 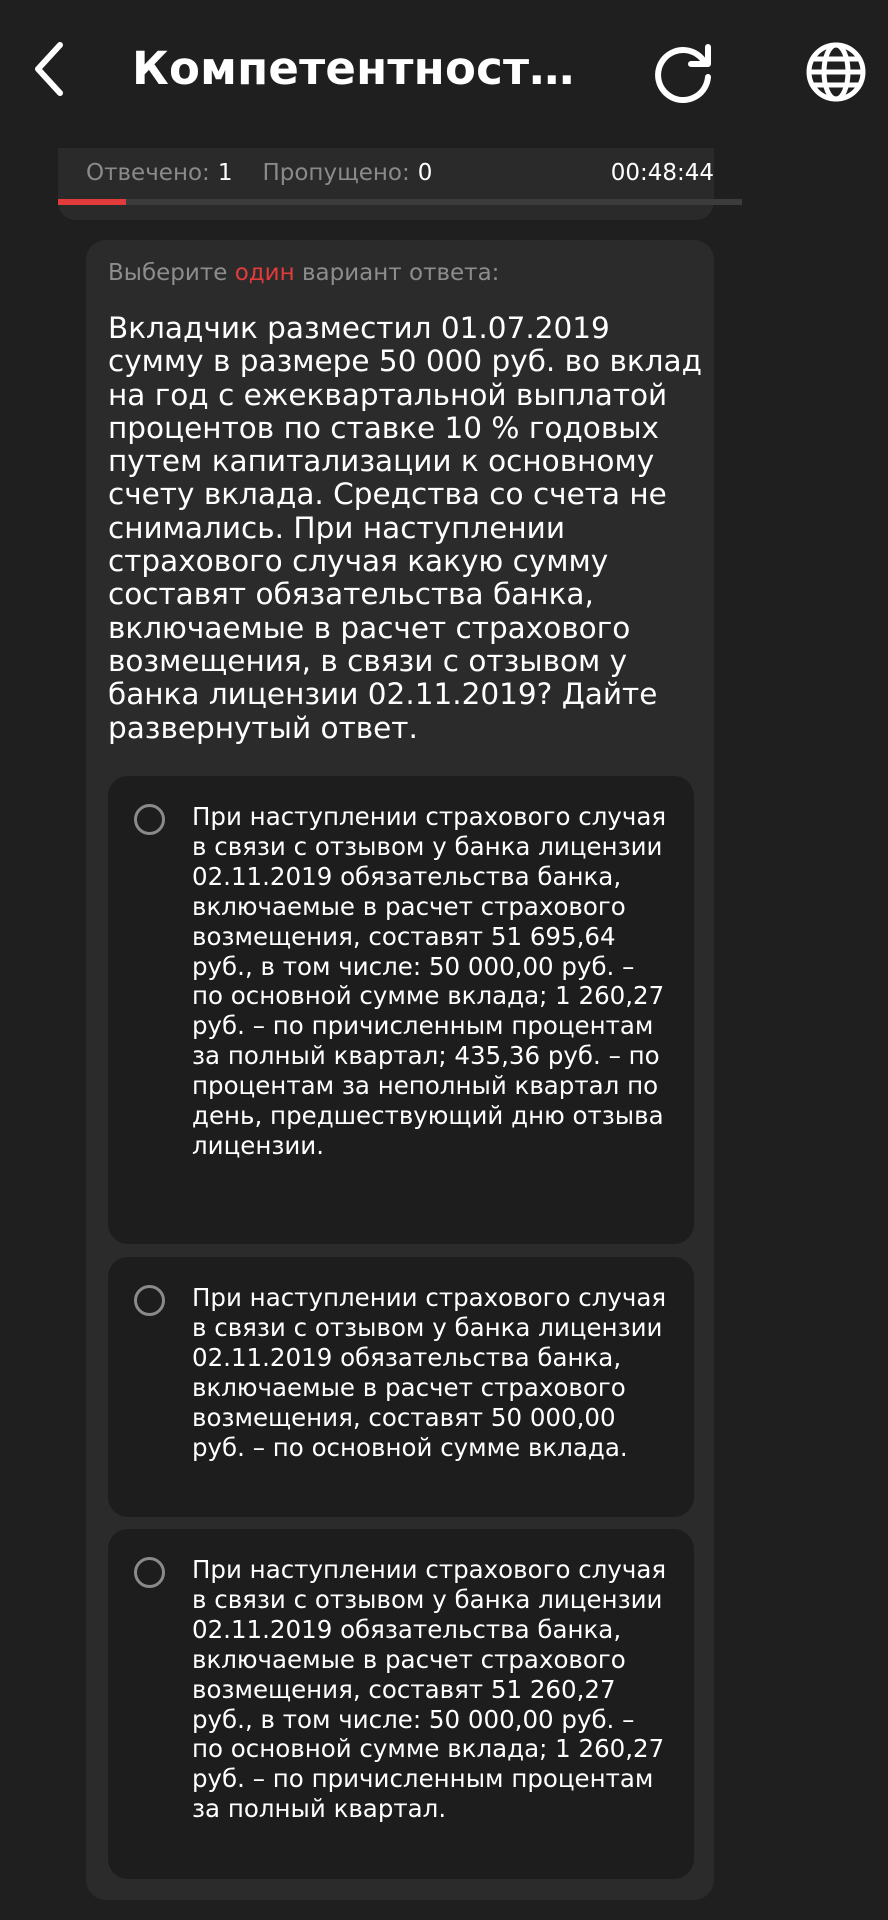 I want to click on answer-instruction: Выберите один вариант ответа:, so click(x=303, y=273).